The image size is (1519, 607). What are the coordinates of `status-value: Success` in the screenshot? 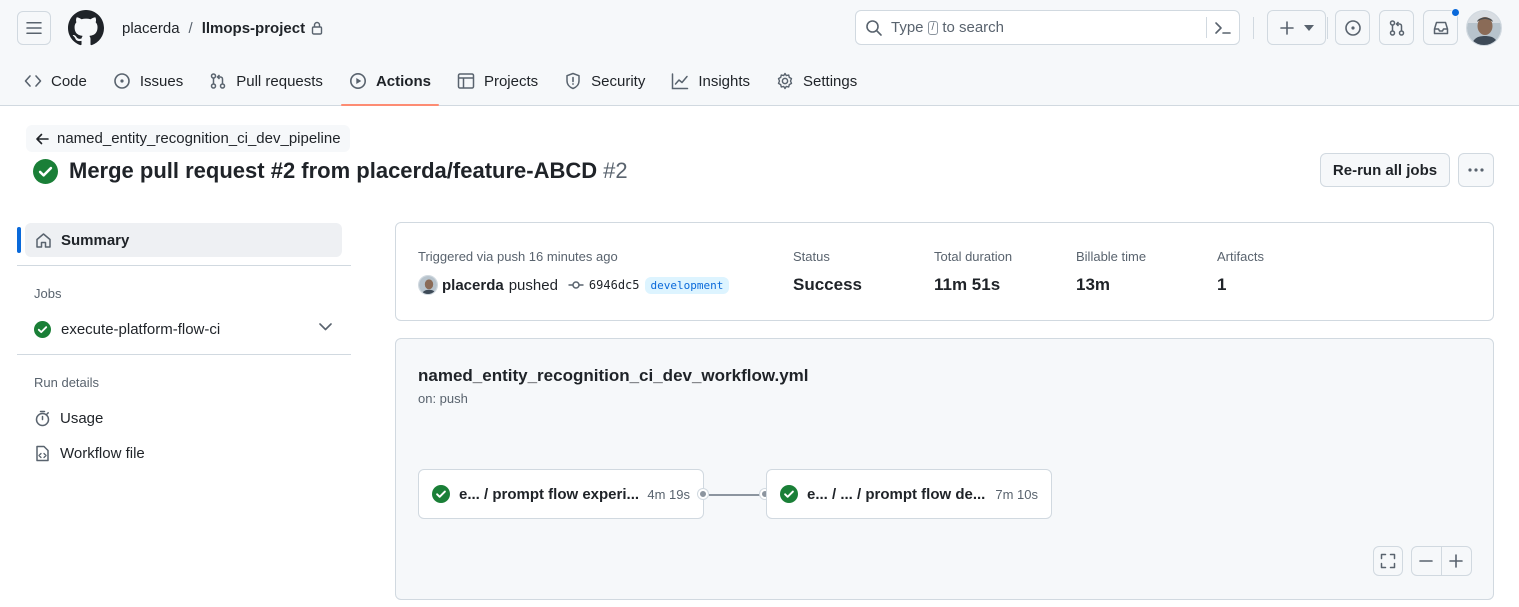 It's located at (827, 284).